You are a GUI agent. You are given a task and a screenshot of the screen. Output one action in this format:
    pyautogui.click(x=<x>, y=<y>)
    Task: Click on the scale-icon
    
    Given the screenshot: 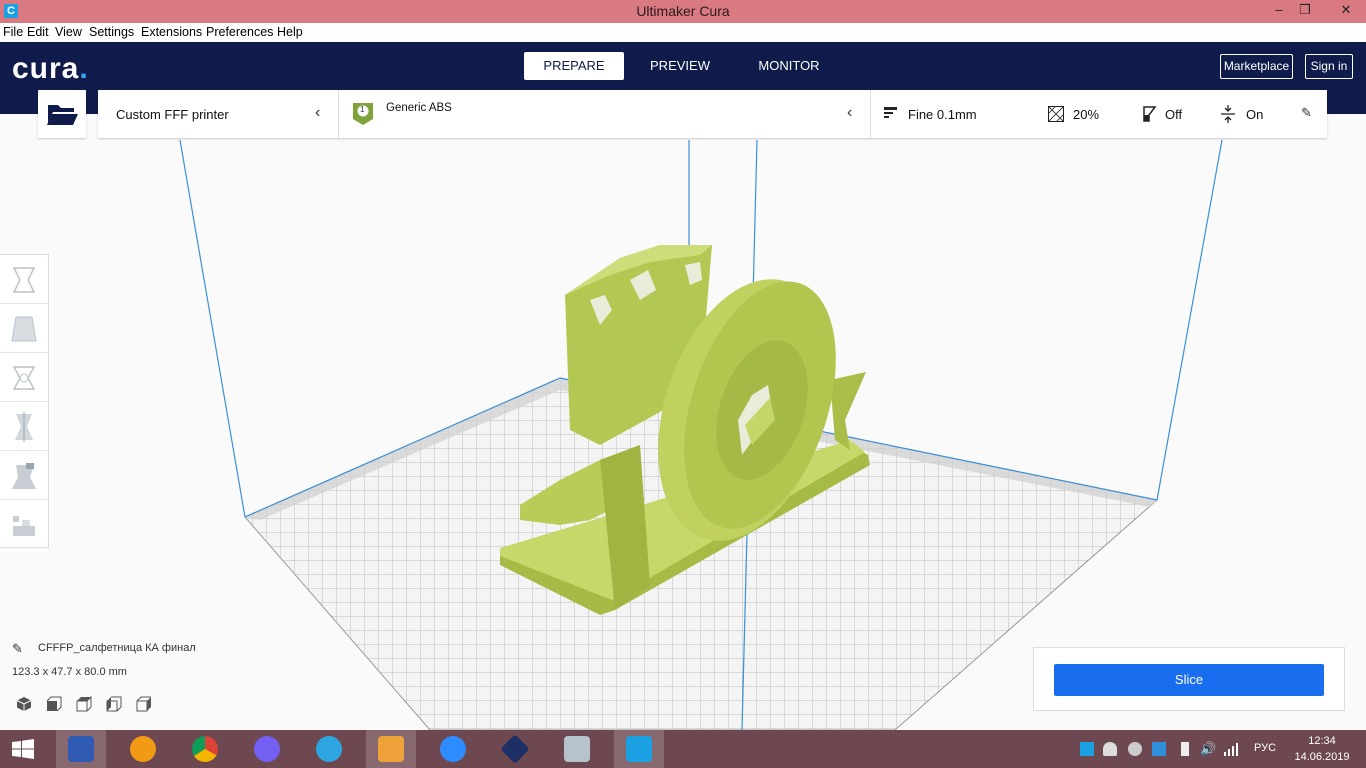 What is the action you would take?
    pyautogui.click(x=24, y=329)
    